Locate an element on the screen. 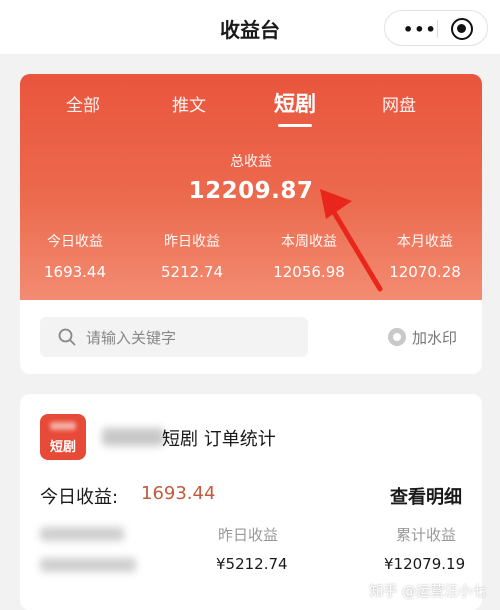  redacted-label is located at coordinates (82, 534).